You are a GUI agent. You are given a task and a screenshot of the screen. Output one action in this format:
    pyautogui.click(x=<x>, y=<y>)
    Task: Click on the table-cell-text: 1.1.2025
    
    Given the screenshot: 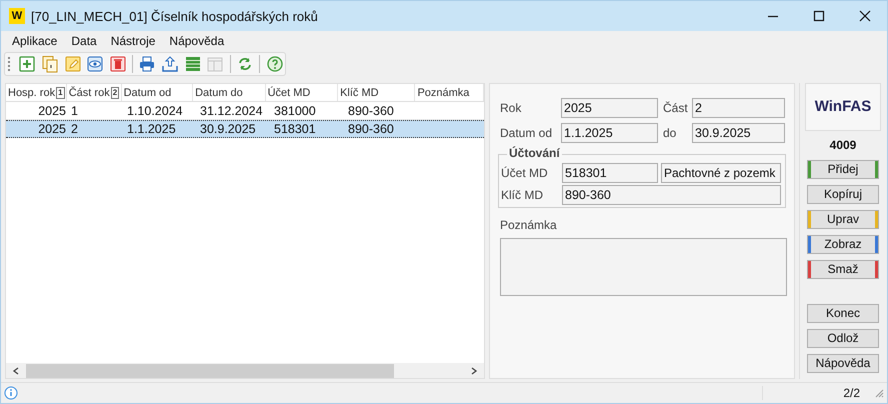 What is the action you would take?
    pyautogui.click(x=151, y=129)
    